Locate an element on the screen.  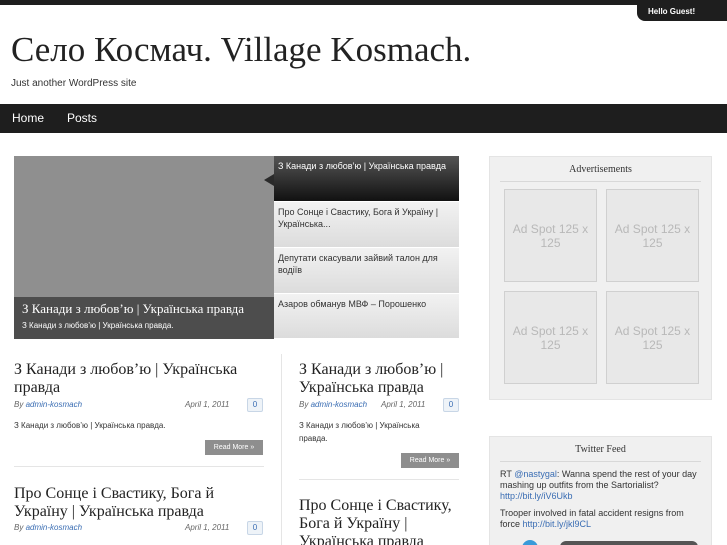
slider-tab: Азаров обманув МВФ – Порошенко is located at coordinates (366, 316).